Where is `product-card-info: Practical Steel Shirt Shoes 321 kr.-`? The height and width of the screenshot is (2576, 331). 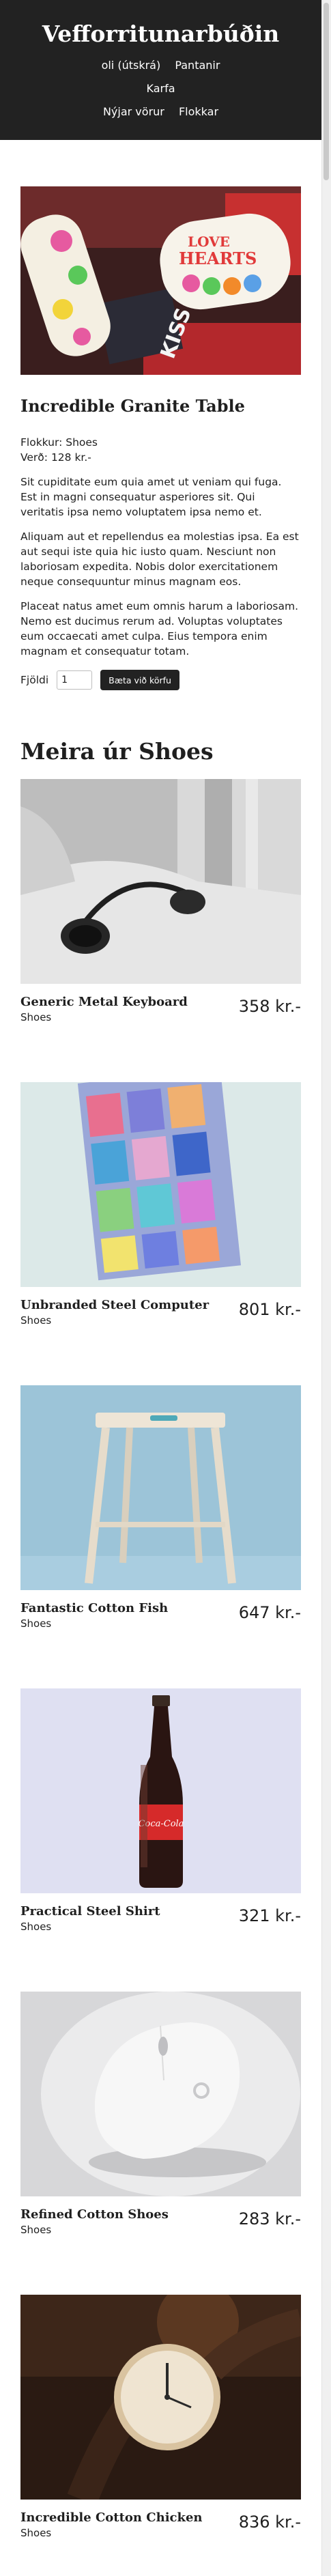 product-card-info: Practical Steel Shirt Shoes 321 kr.- is located at coordinates (160, 1918).